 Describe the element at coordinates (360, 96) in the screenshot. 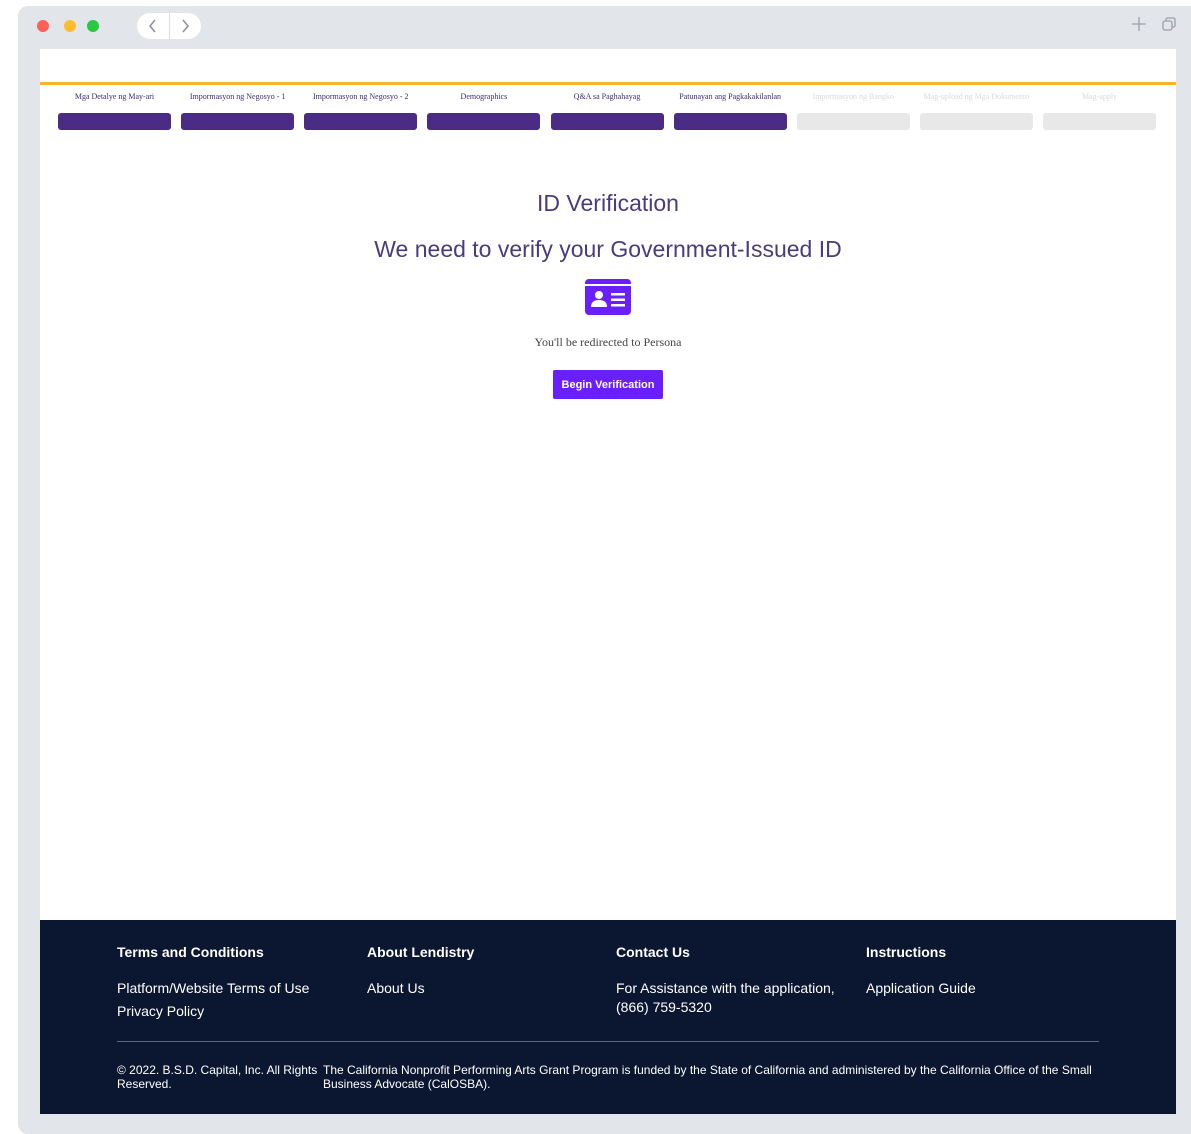

I see `step-label: Impormasyon ng Negosyo - 2` at that location.